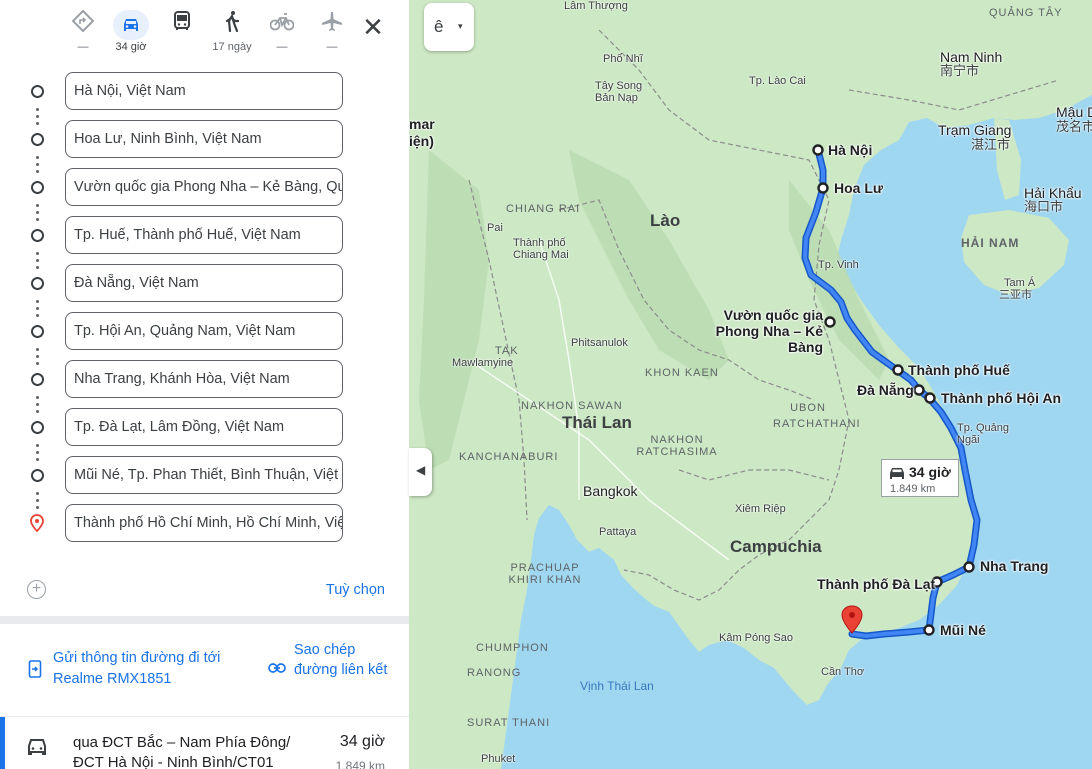 The height and width of the screenshot is (769, 1092). Describe the element at coordinates (360, 764) in the screenshot. I see `route-distance: 1.849 km` at that location.